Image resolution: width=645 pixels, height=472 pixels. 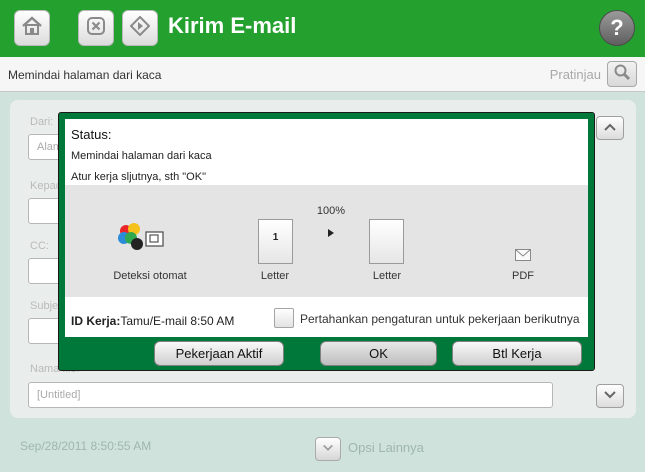 I want to click on help-button: ?, so click(x=617, y=28).